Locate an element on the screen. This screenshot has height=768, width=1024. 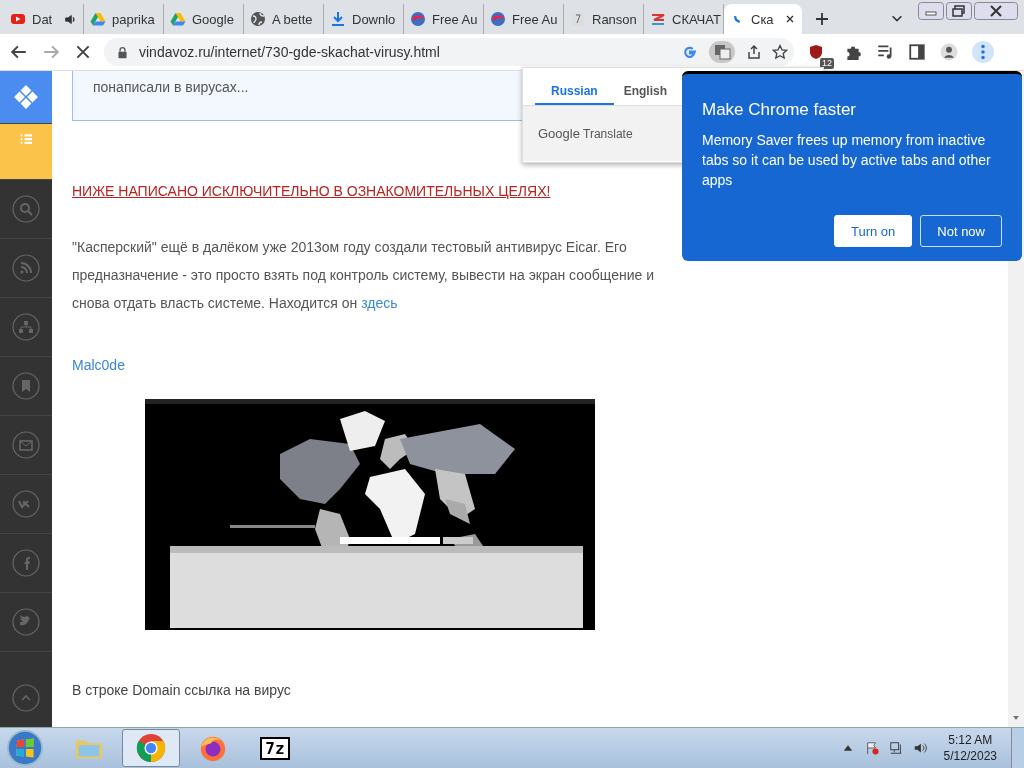
logo-button is located at coordinates (26, 97).